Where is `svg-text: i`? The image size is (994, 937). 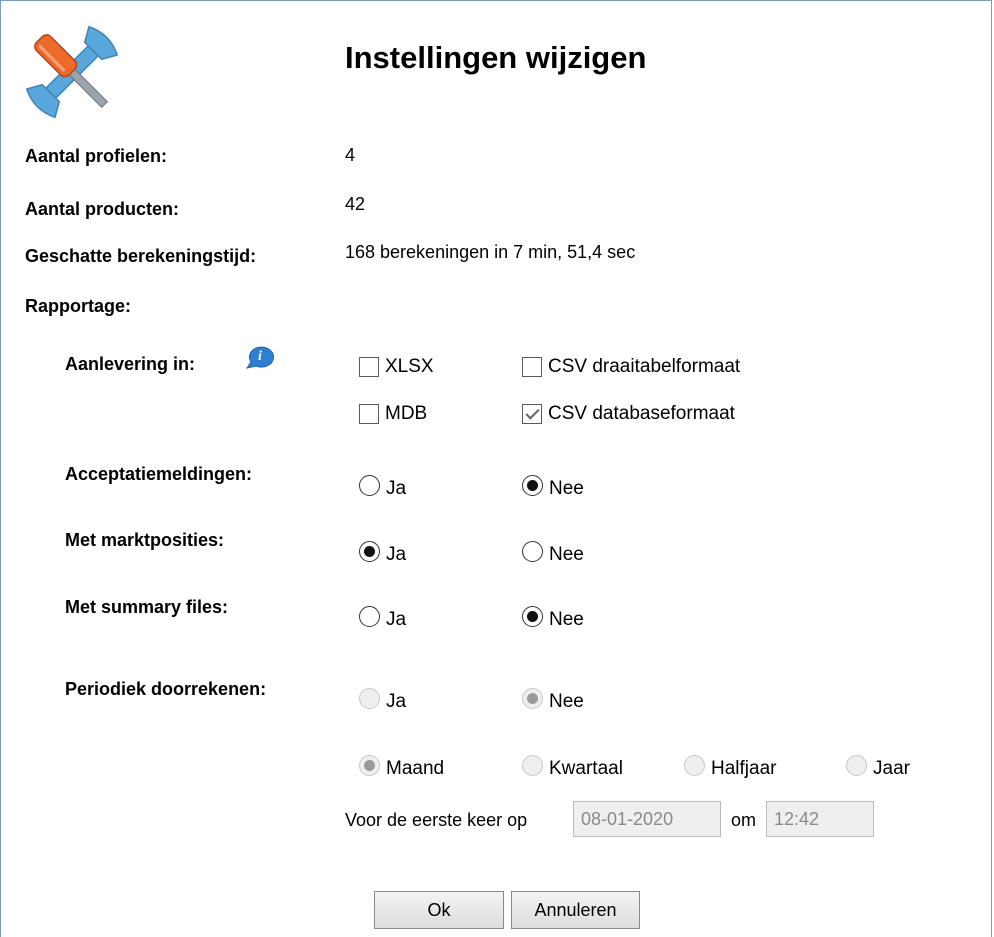
svg-text: i is located at coordinates (260, 356).